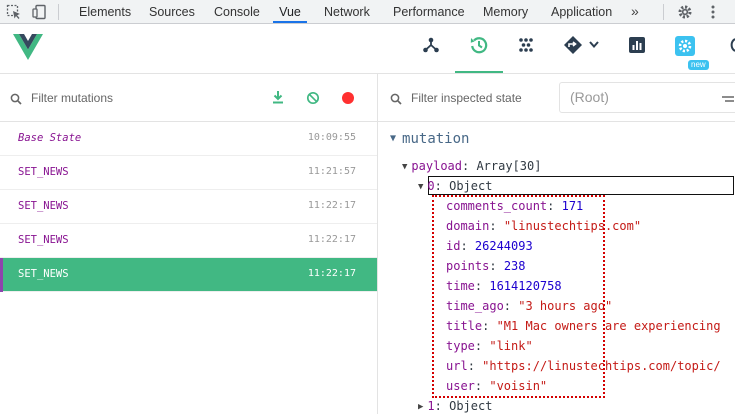 The width and height of the screenshot is (735, 416). Describe the element at coordinates (28, 49) in the screenshot. I see `vue-logo` at that location.